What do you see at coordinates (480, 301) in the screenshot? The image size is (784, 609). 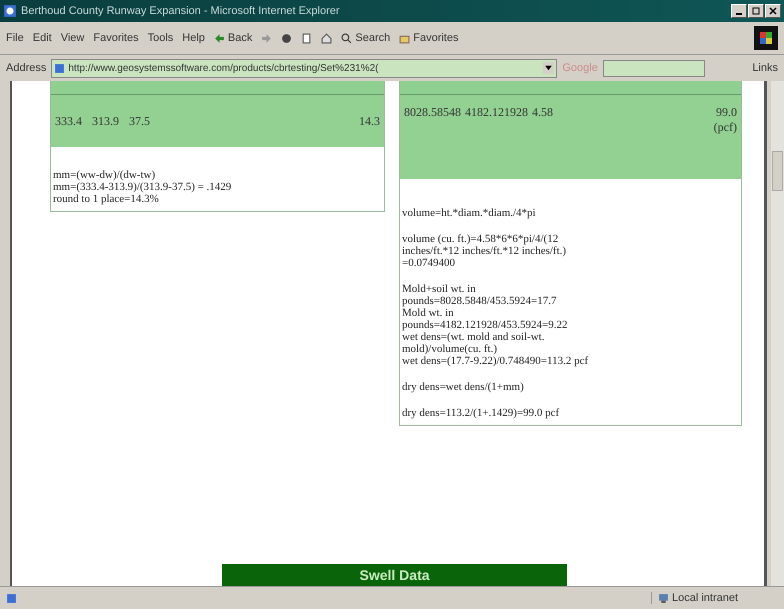 I see `calculation-line: pounds=8028.5848/453.5924=17.7` at bounding box center [480, 301].